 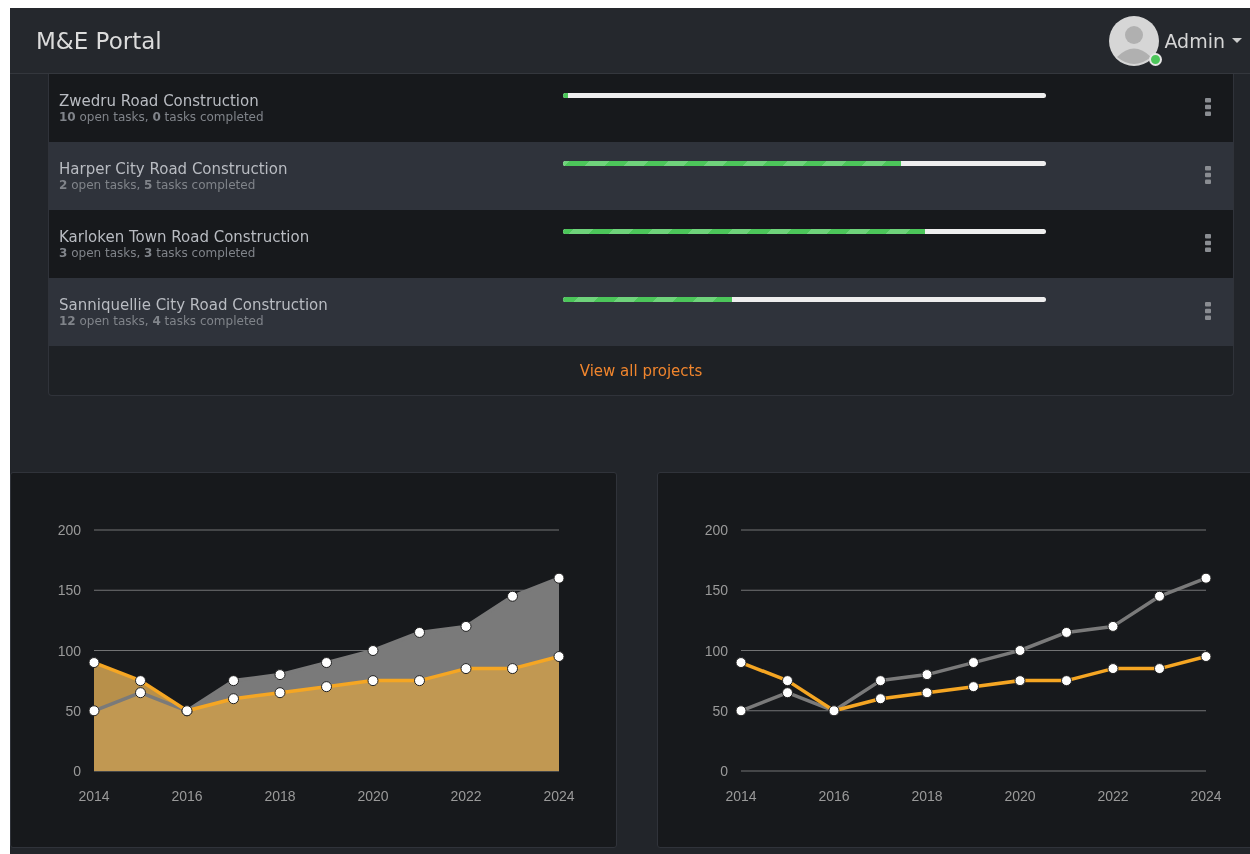 What do you see at coordinates (158, 185) in the screenshot?
I see `task-summary: 2 open tasks, 5 tasks completed` at bounding box center [158, 185].